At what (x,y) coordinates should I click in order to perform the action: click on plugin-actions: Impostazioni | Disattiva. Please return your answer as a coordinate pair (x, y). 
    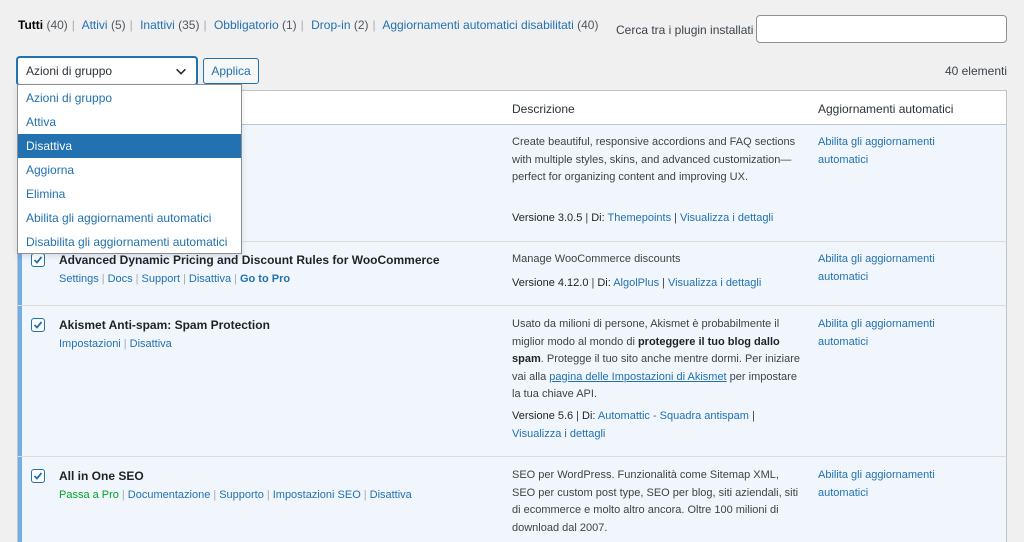
    Looking at the image, I should click on (115, 344).